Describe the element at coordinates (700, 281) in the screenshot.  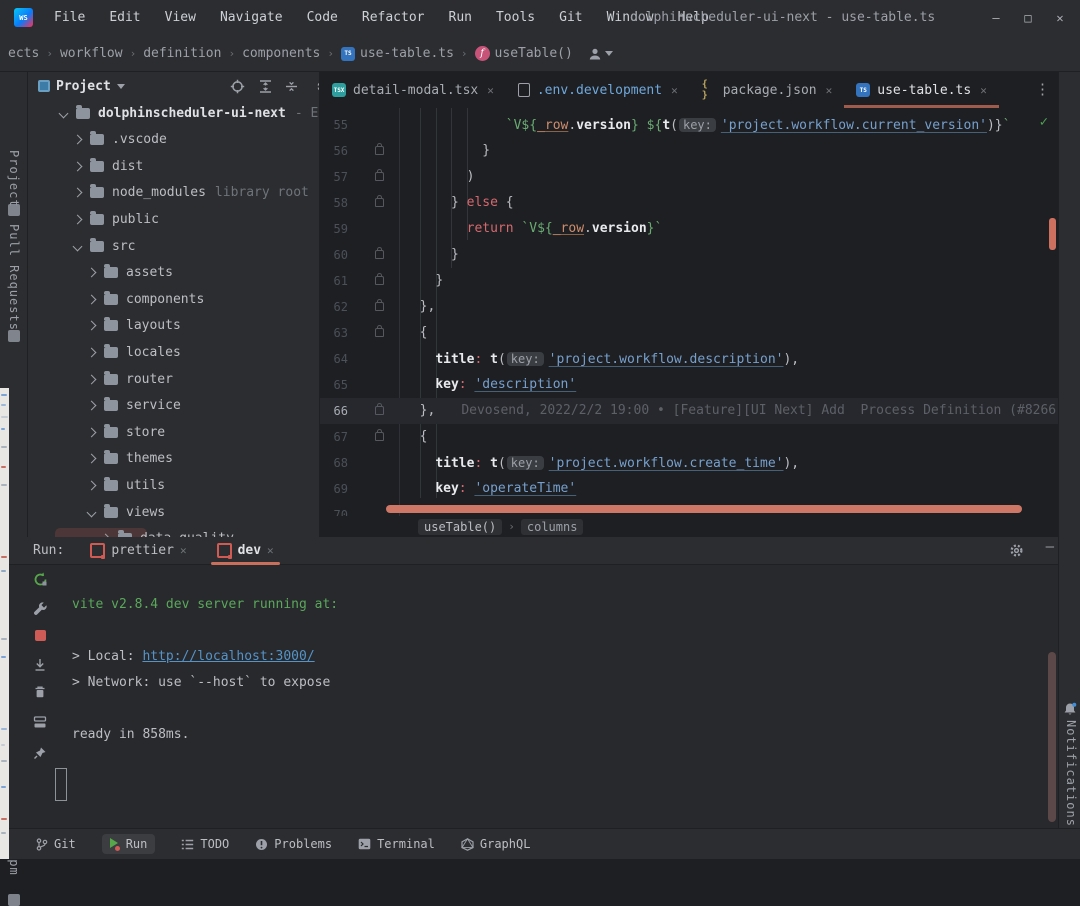
I see `code-line-61: 61 }` at that location.